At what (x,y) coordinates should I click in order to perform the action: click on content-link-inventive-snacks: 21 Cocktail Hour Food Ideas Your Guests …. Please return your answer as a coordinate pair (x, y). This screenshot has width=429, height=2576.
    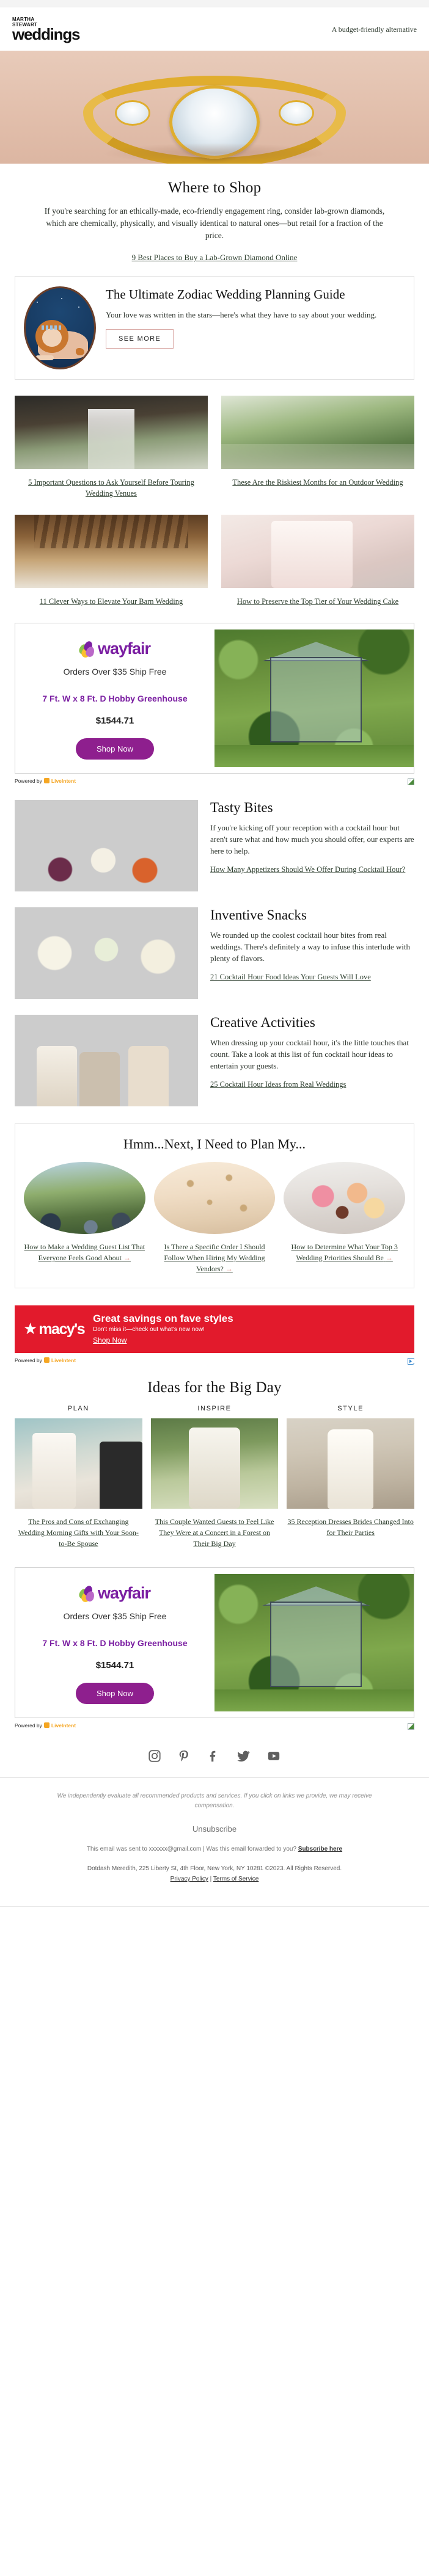
    Looking at the image, I should click on (291, 977).